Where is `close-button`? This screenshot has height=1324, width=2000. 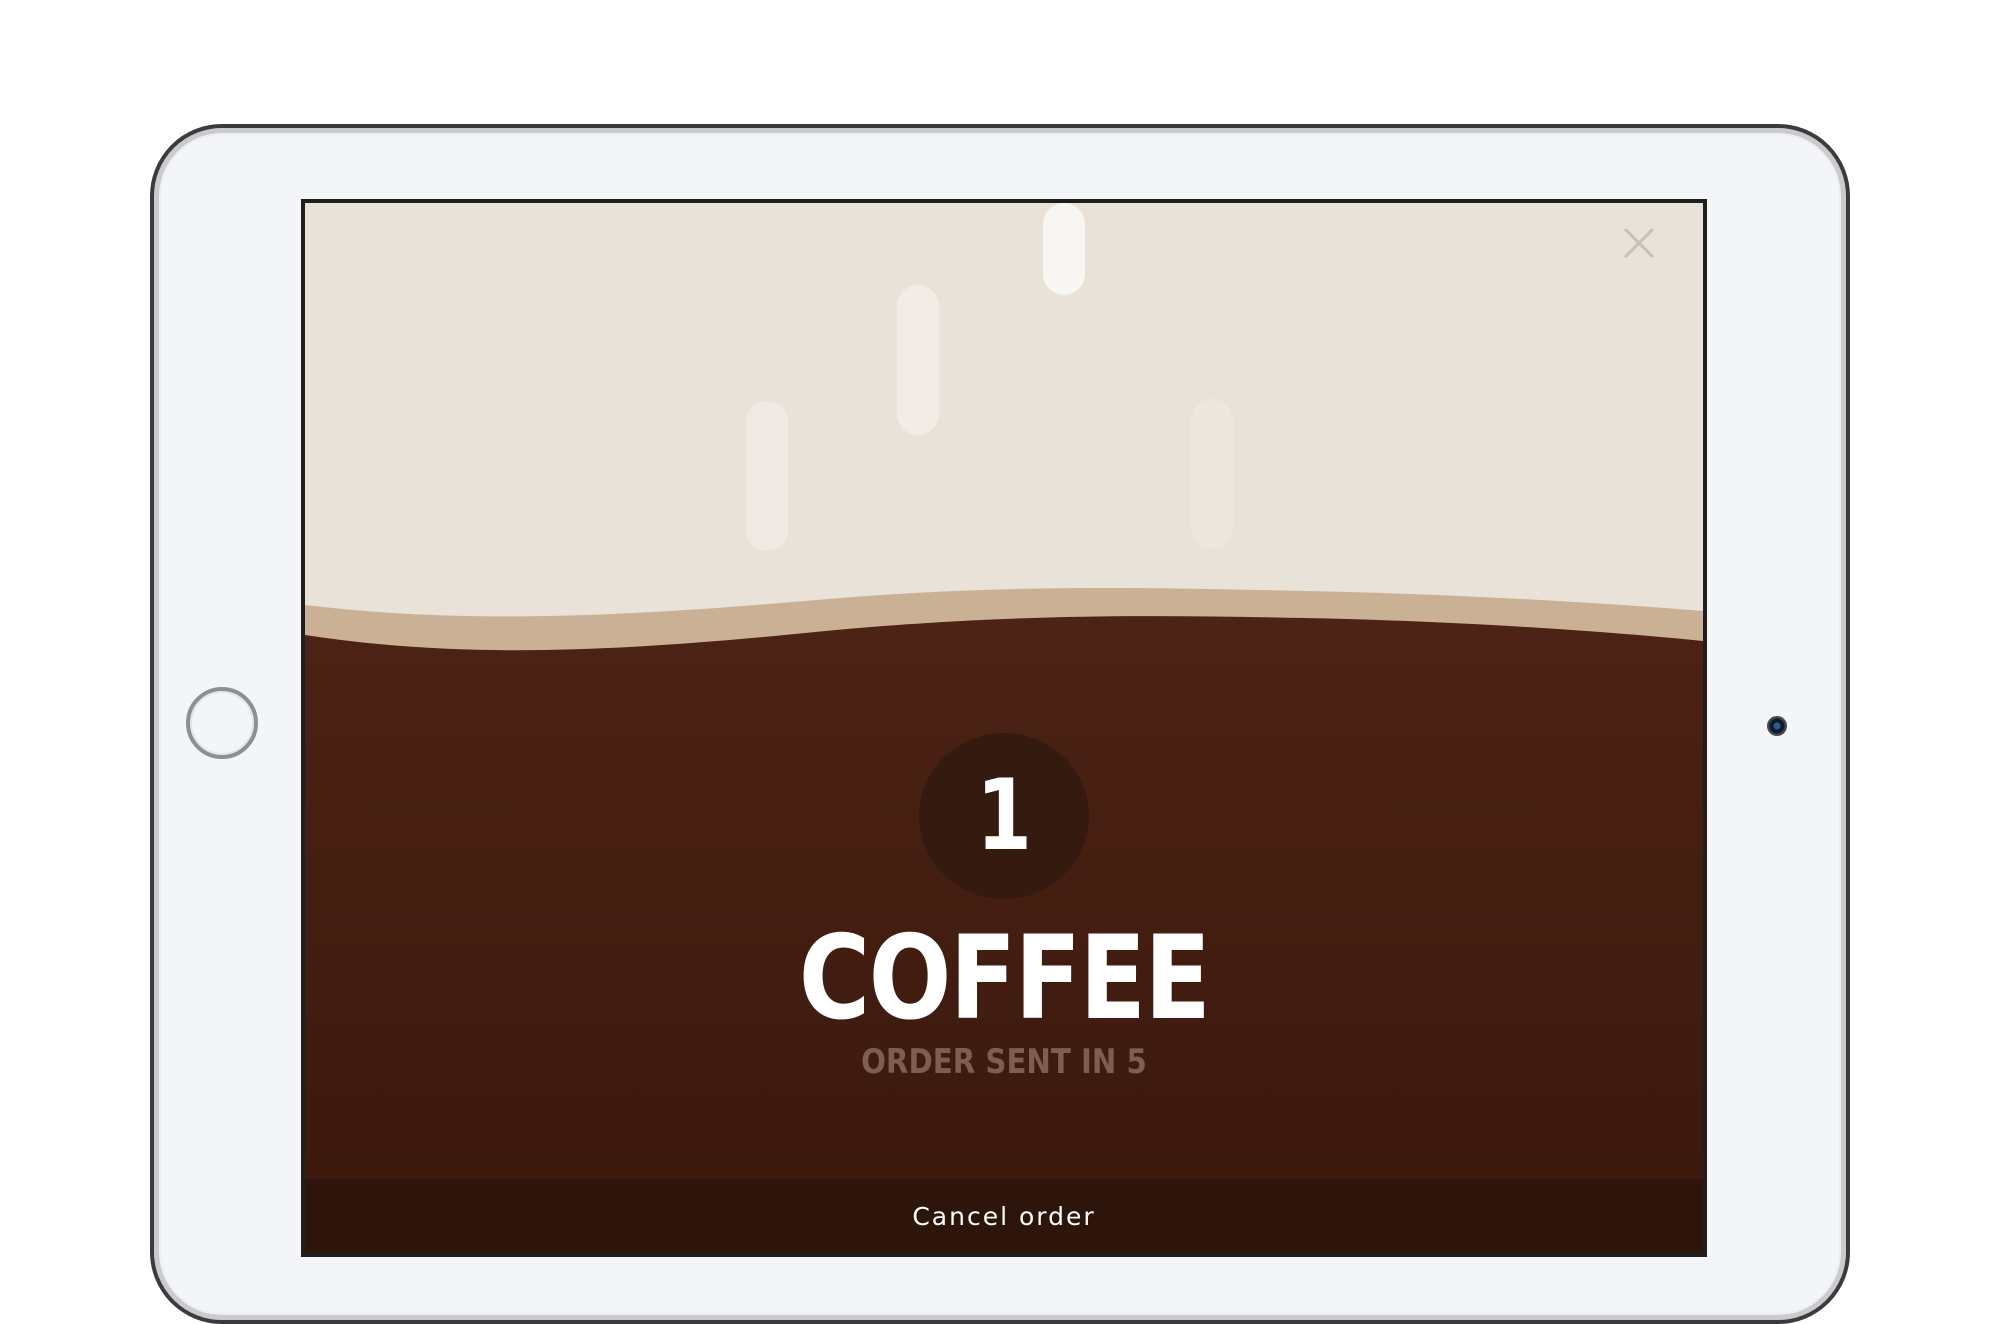
close-button is located at coordinates (1639, 243).